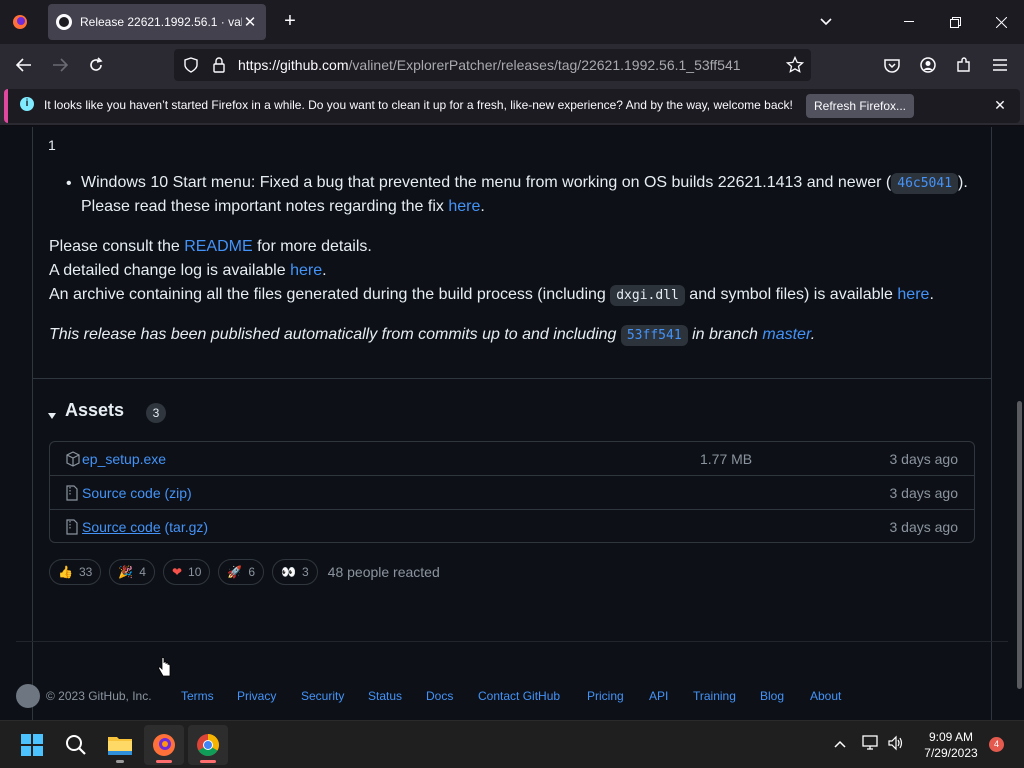 The width and height of the screenshot is (1024, 768). Describe the element at coordinates (218, 246) in the screenshot. I see `readme-link: README` at that location.